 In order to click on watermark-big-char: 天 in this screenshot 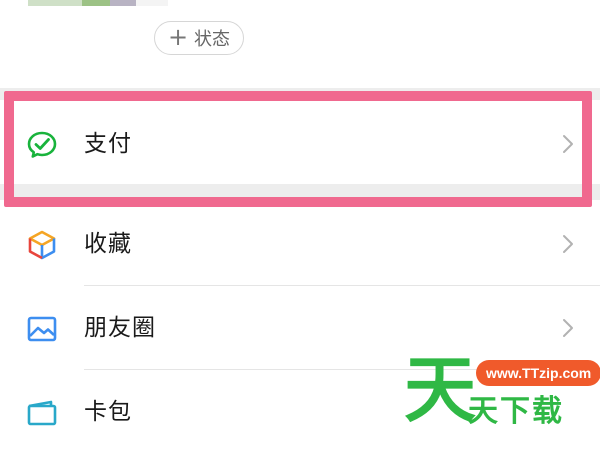, I will do `click(440, 390)`.